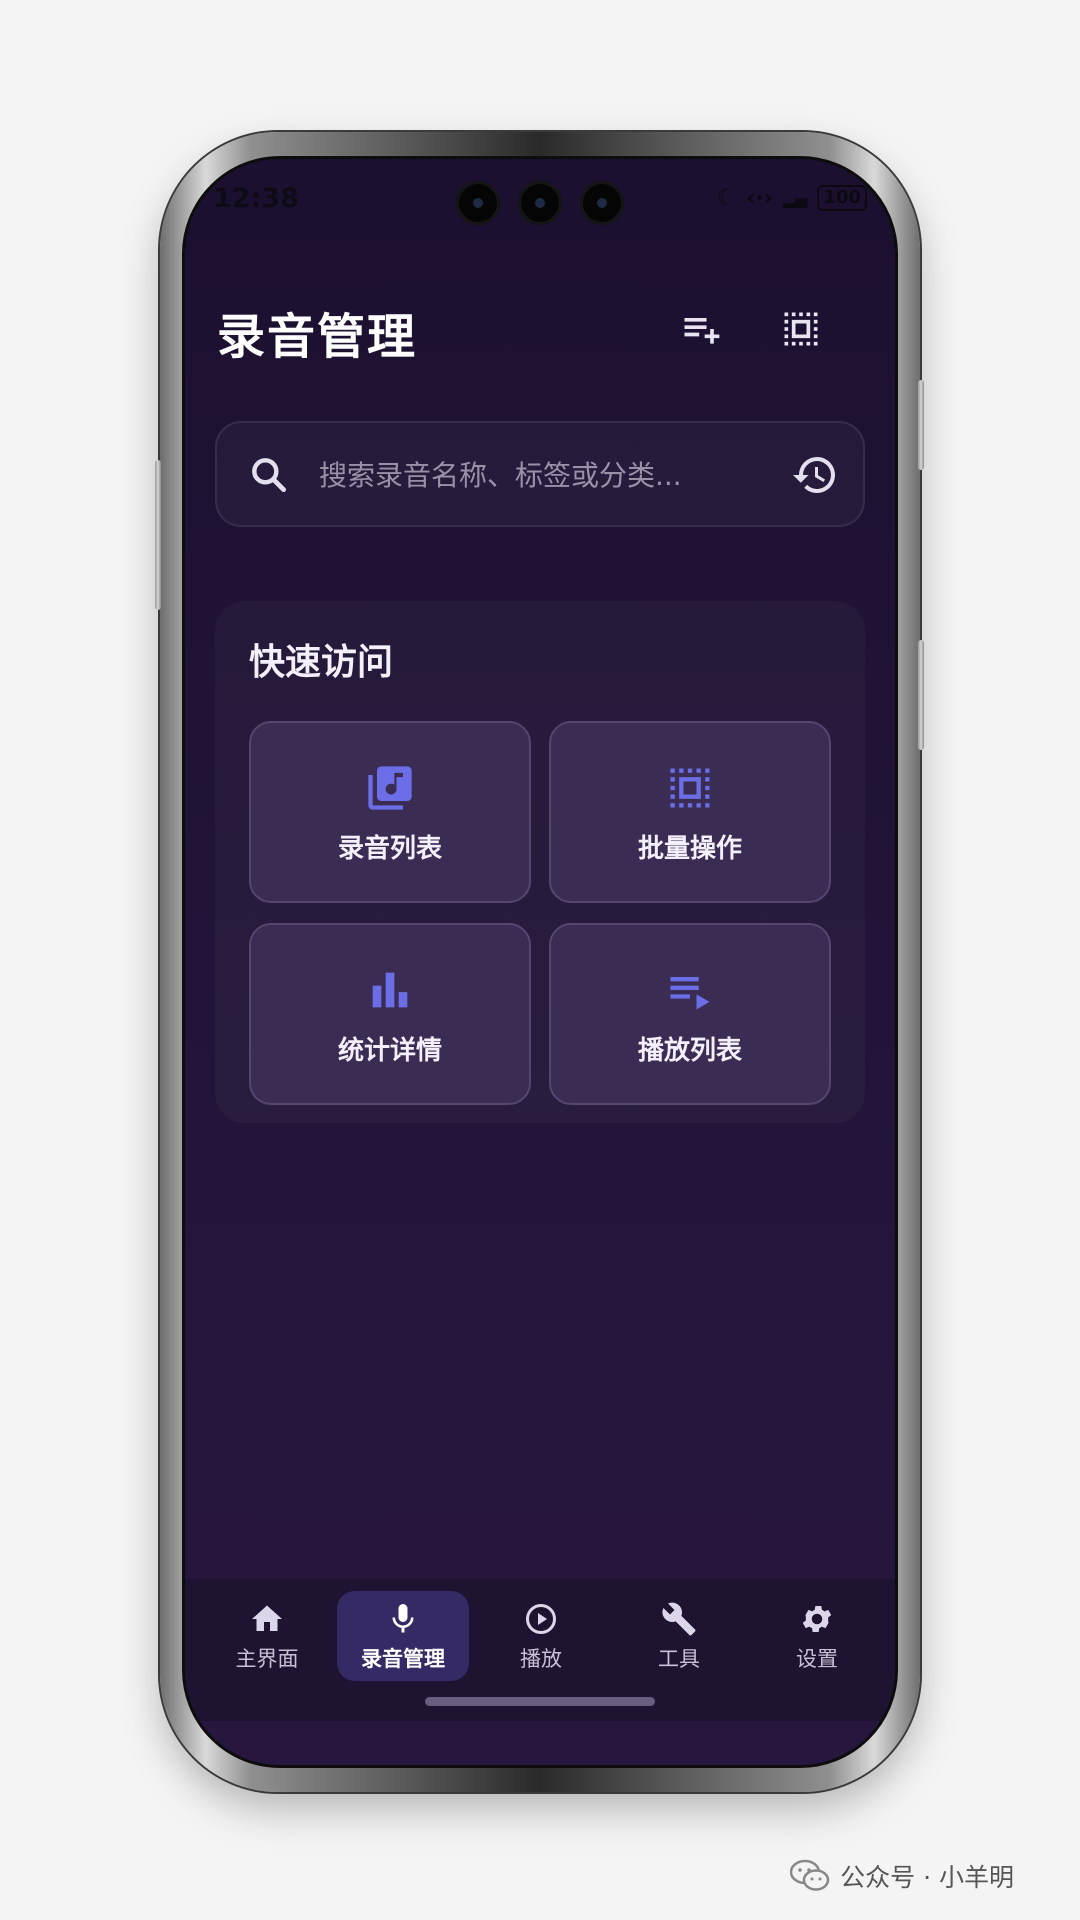  What do you see at coordinates (390, 990) in the screenshot?
I see `bar-chart-icon` at bounding box center [390, 990].